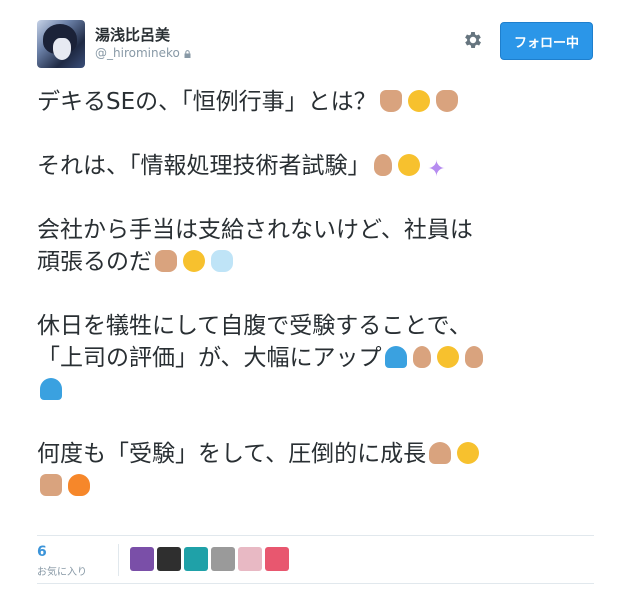 Image resolution: width=628 pixels, height=591 pixels. Describe the element at coordinates (468, 453) in the screenshot. I see `grinning-face-emoji-icon` at that location.